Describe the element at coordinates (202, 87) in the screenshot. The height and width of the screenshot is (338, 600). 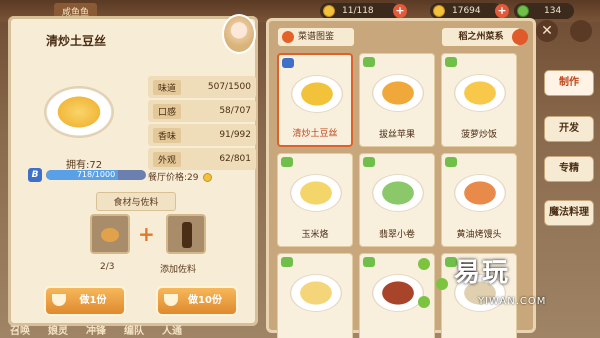
I see `stat-row: 味道 507/1500` at that location.